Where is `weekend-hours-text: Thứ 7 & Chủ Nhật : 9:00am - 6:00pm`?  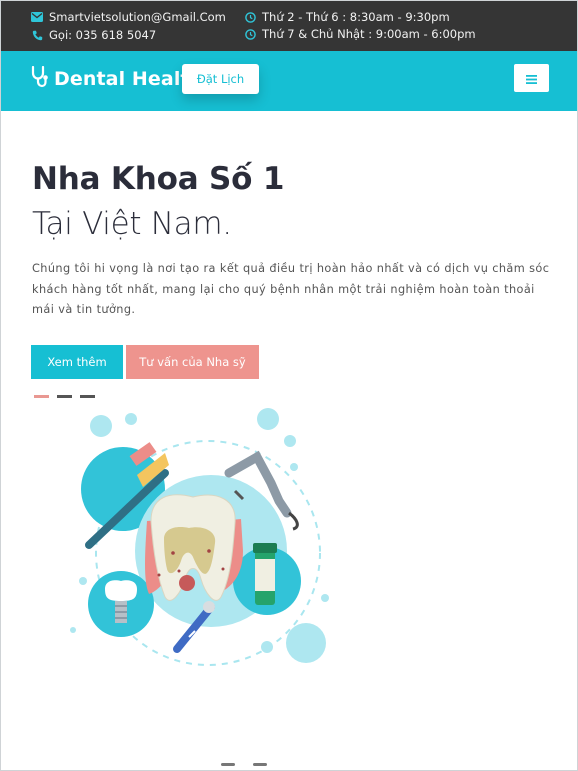
weekend-hours-text: Thứ 7 & Chủ Nhật : 9:00am - 6:00pm is located at coordinates (369, 34).